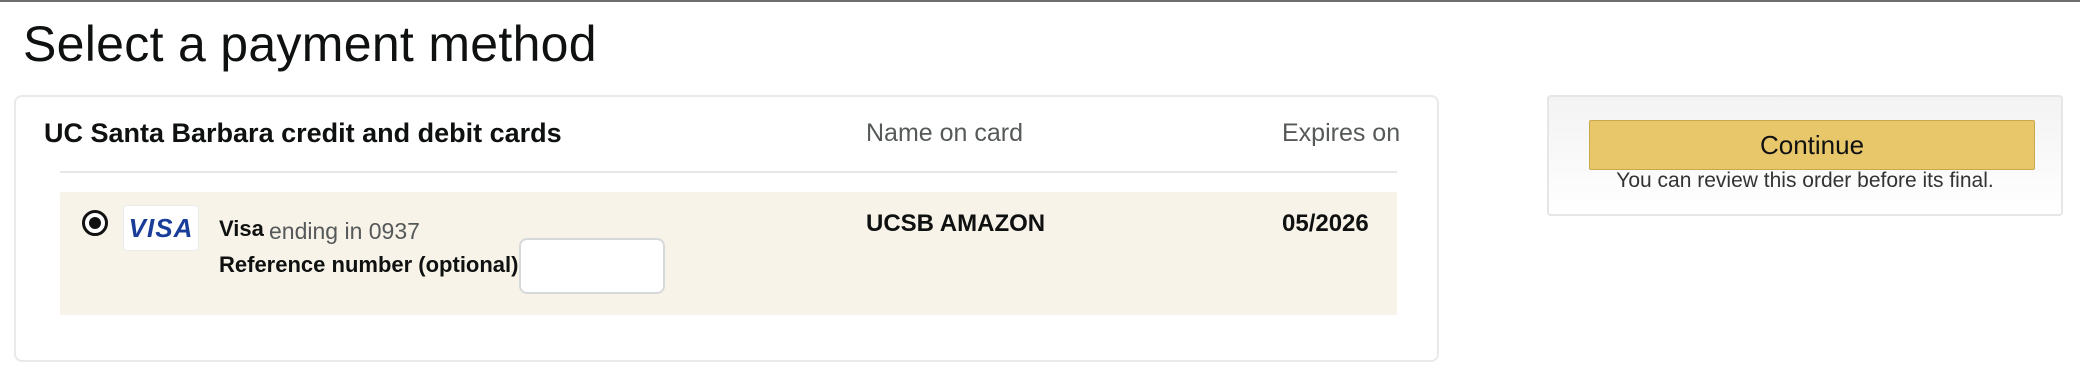 Image resolution: width=2080 pixels, height=380 pixels. Describe the element at coordinates (344, 231) in the screenshot. I see `card-ending: ending in 0937` at that location.